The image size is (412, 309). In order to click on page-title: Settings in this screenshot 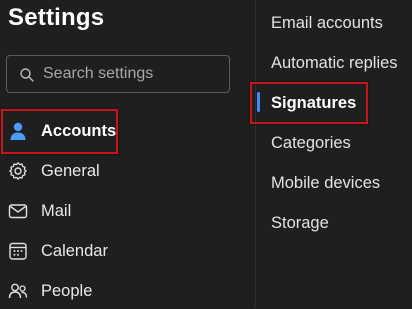, I will do `click(56, 17)`.